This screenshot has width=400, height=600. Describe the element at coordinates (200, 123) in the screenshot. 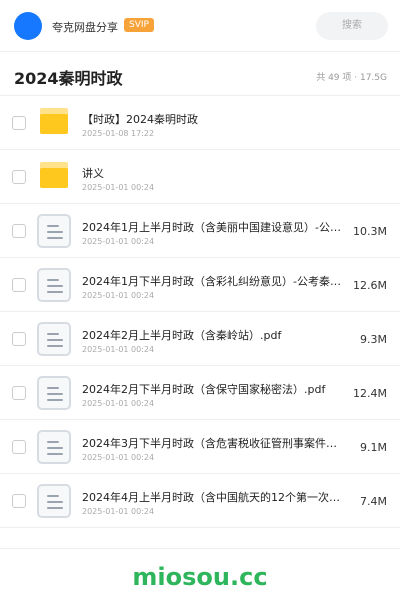

I see `list-item: 【时政】2024秦明时政 2025-01-08 17:22` at that location.